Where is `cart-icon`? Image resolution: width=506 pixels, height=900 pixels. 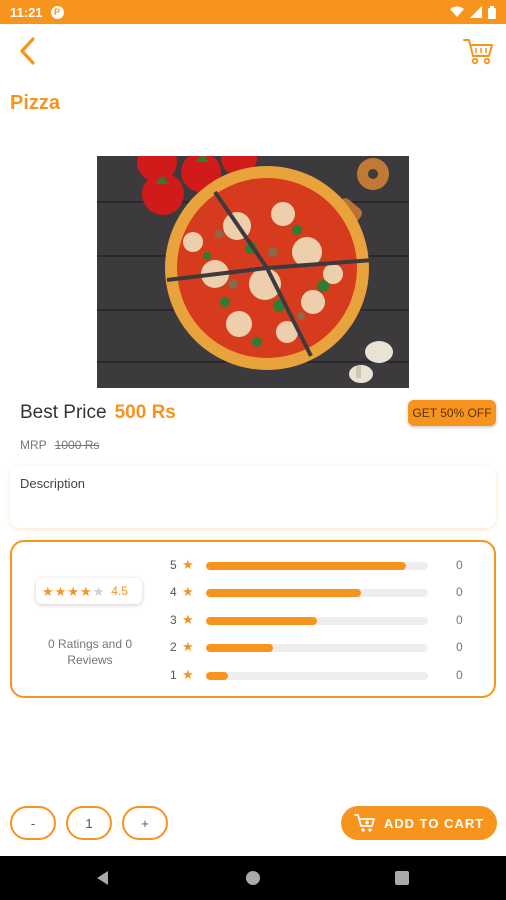 cart-icon is located at coordinates (478, 52).